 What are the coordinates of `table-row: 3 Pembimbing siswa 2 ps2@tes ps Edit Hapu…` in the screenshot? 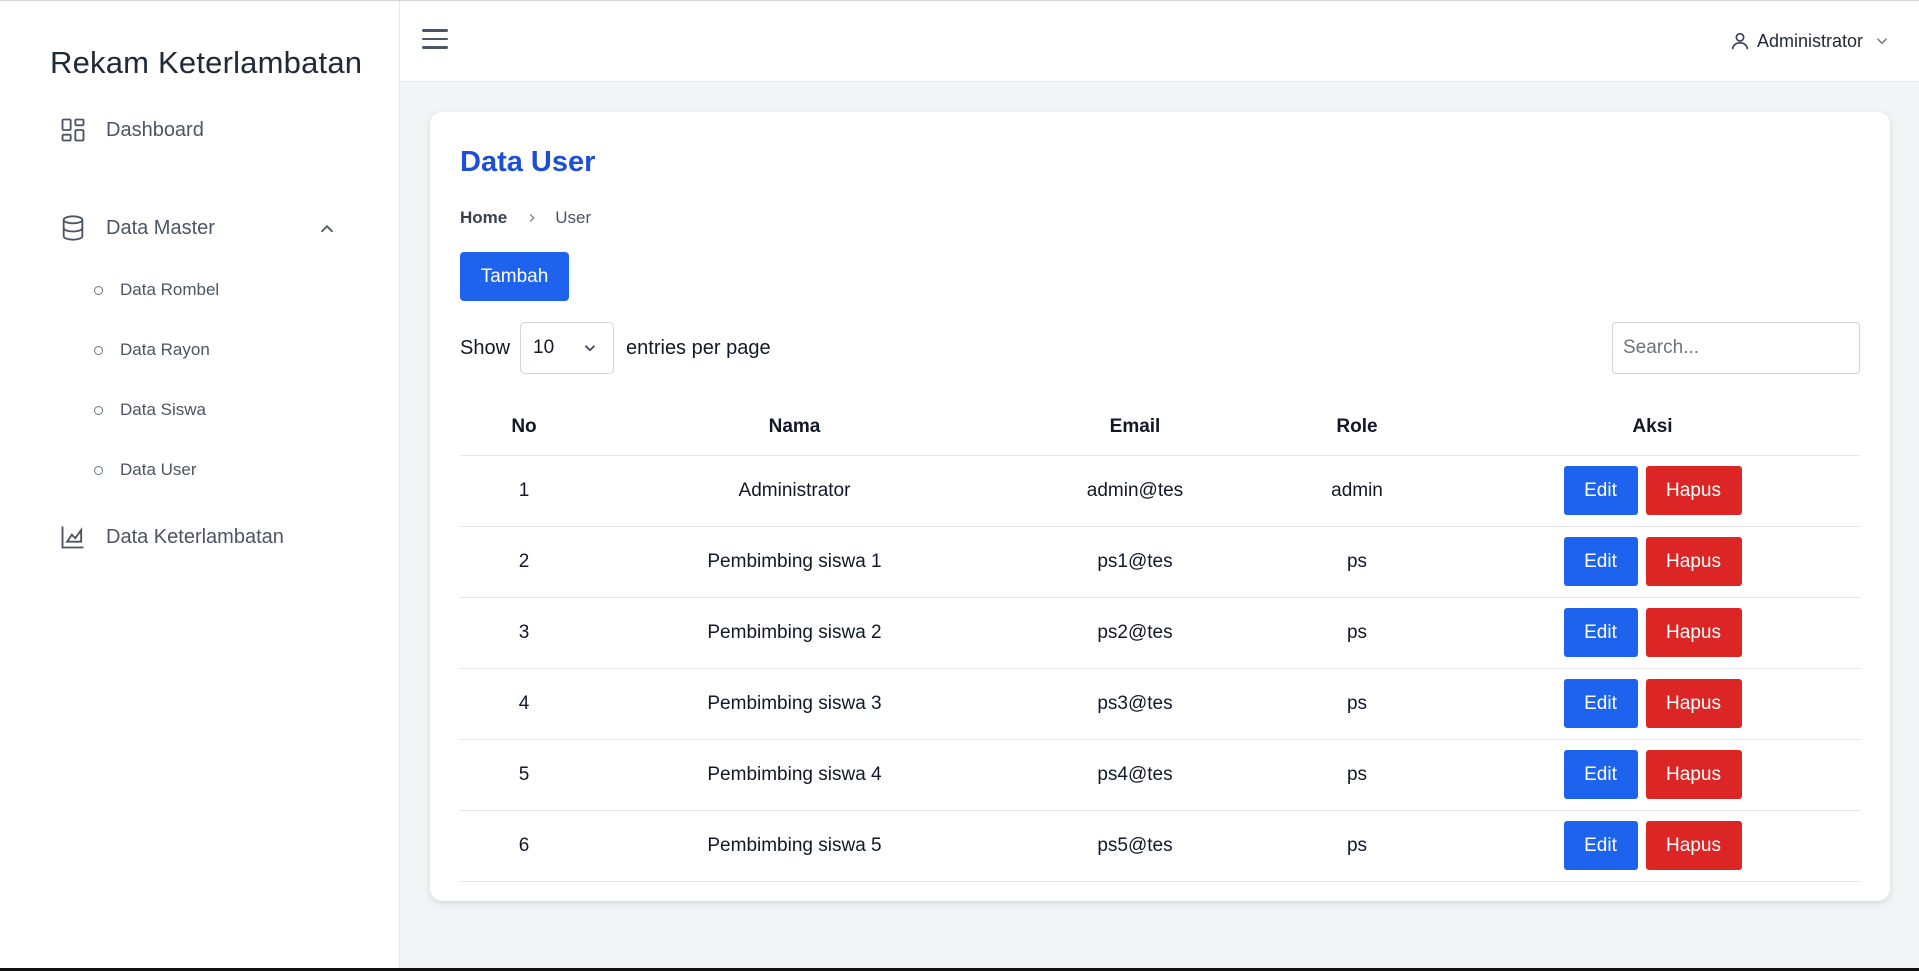 It's located at (1160, 633).